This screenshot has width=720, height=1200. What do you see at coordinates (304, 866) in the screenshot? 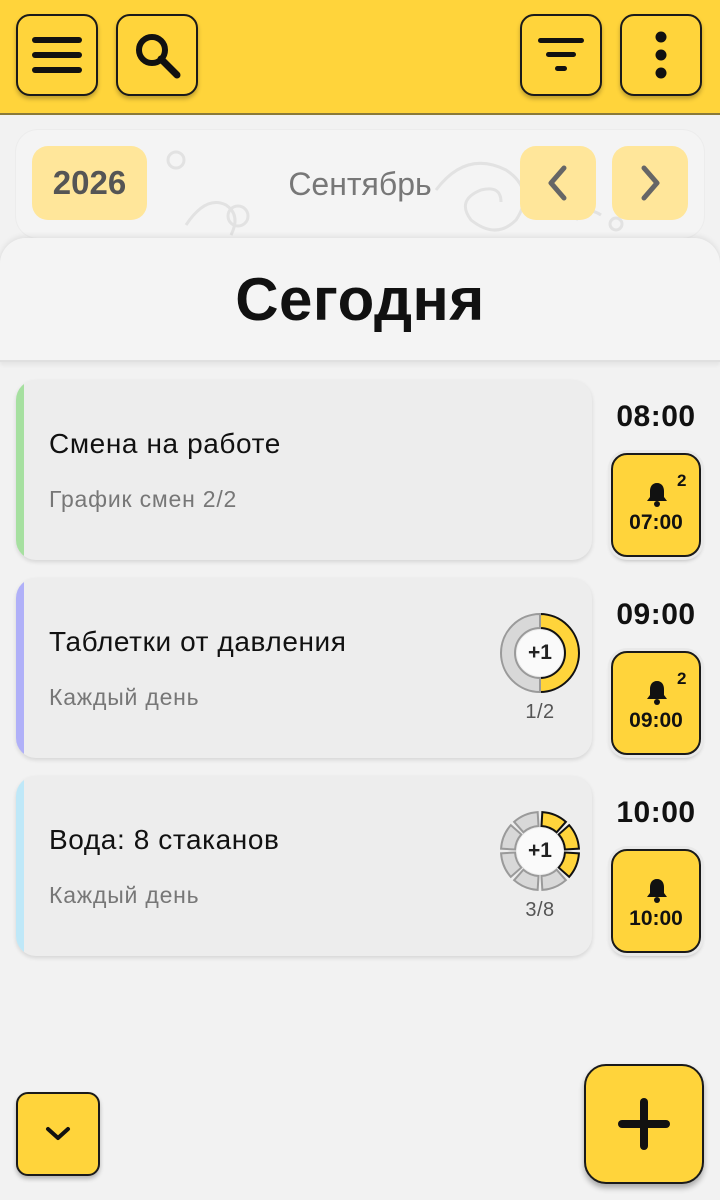
I see `event-card-water: Вода: 8 стаканов Каждый день +1 3/8` at bounding box center [304, 866].